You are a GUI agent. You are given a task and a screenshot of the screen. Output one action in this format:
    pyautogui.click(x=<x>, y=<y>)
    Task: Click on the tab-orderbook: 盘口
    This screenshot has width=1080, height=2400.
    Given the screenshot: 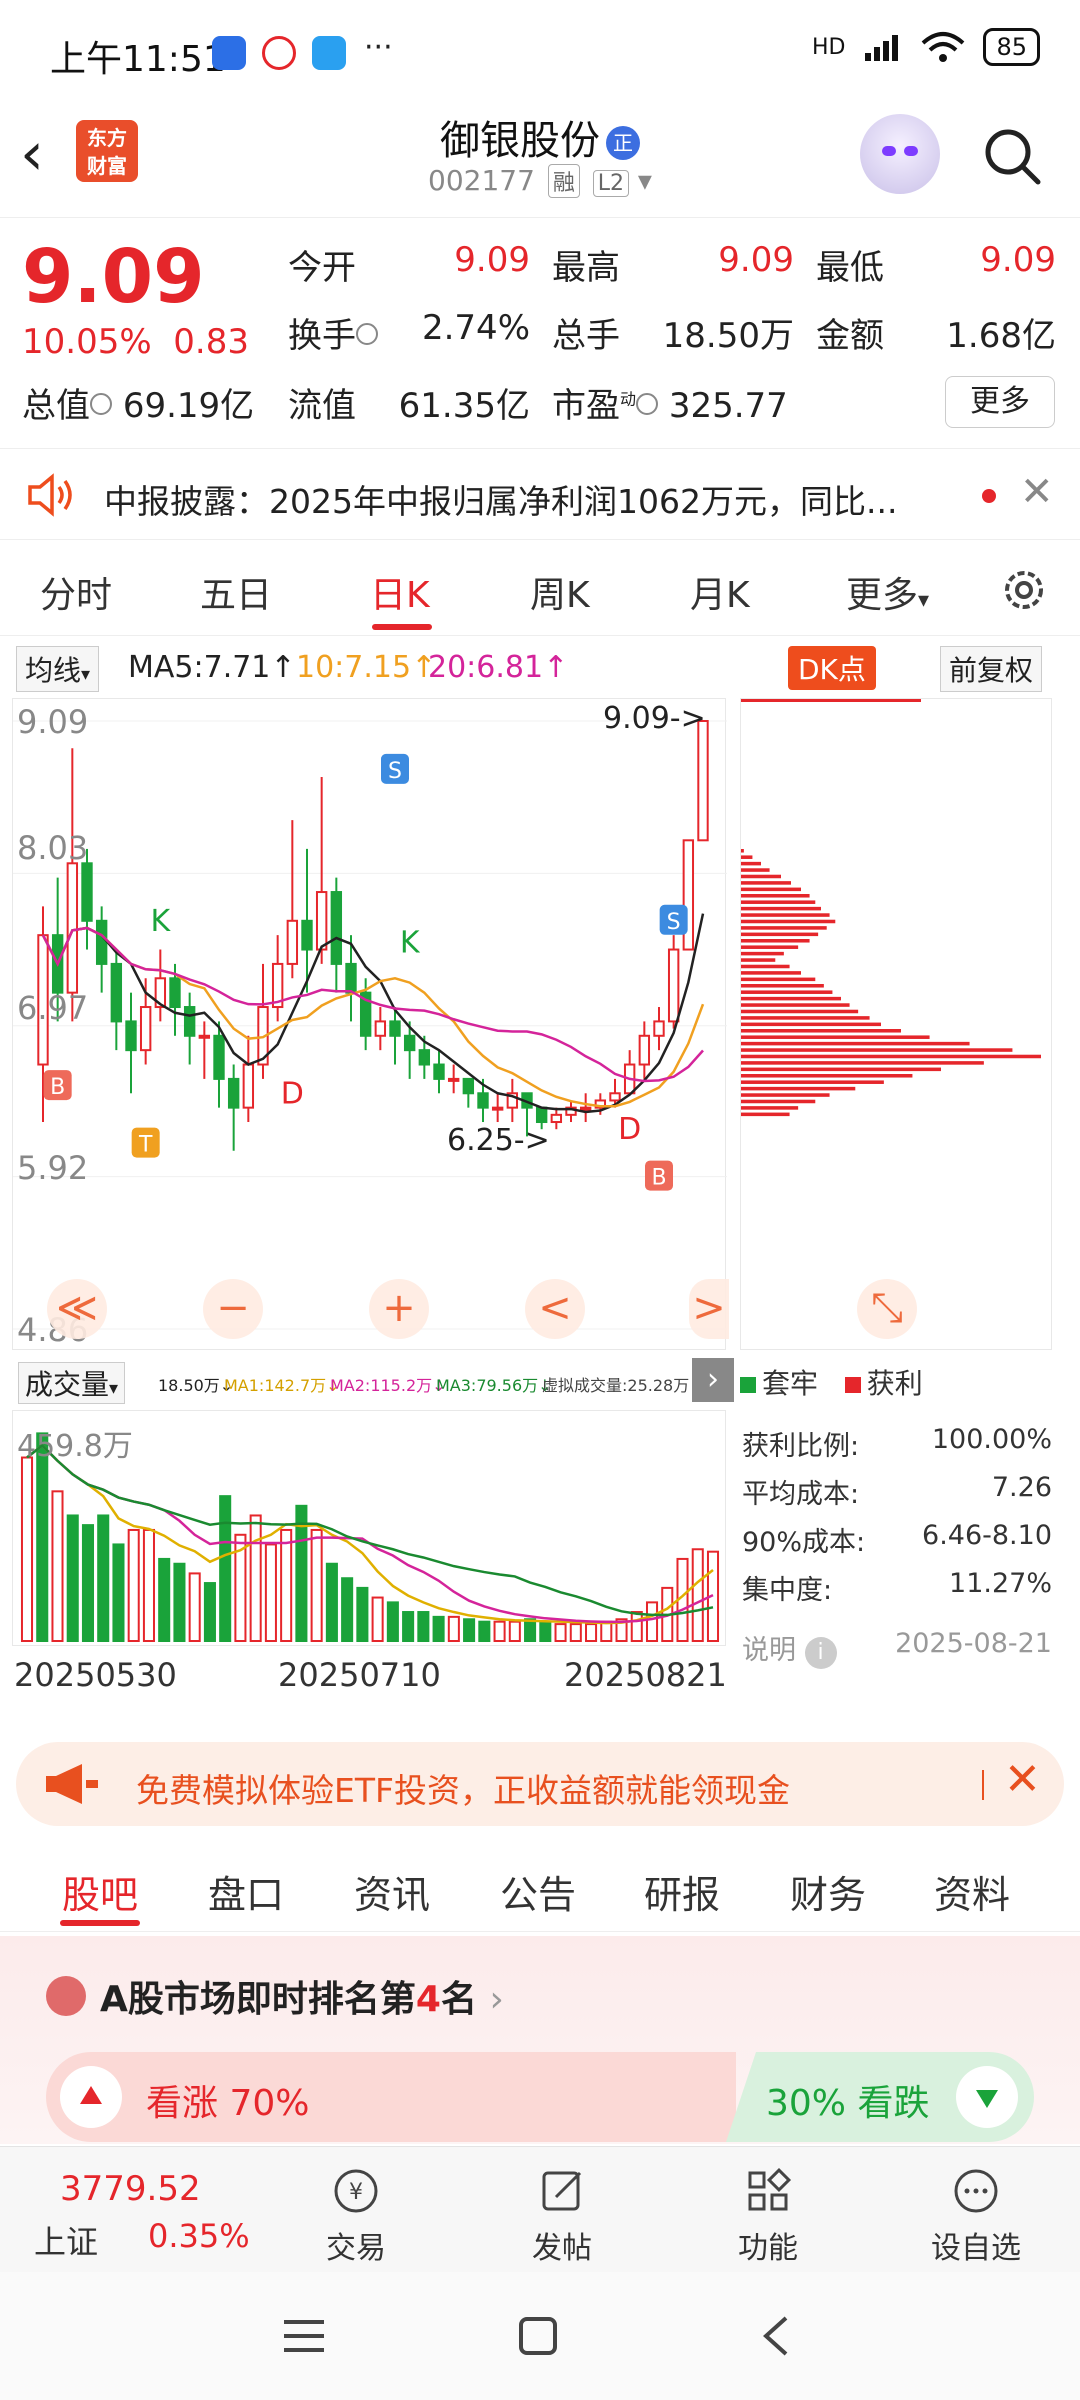 What is the action you would take?
    pyautogui.click(x=246, y=1891)
    